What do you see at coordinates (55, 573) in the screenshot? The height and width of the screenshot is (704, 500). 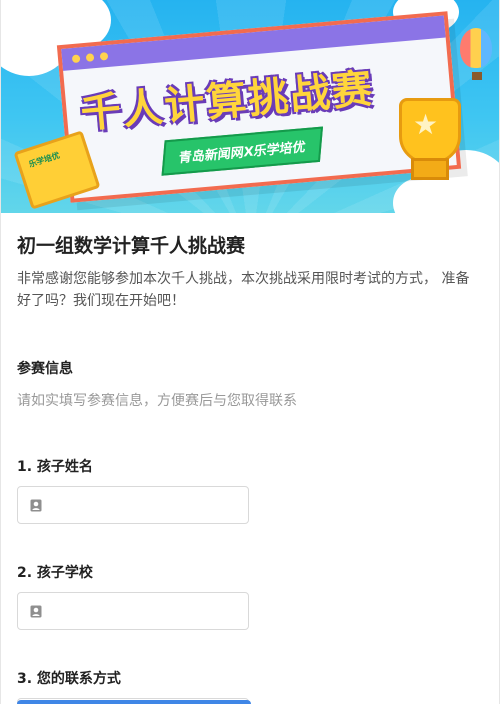 I see `field-label-child-school: 2. 孩子学校` at bounding box center [55, 573].